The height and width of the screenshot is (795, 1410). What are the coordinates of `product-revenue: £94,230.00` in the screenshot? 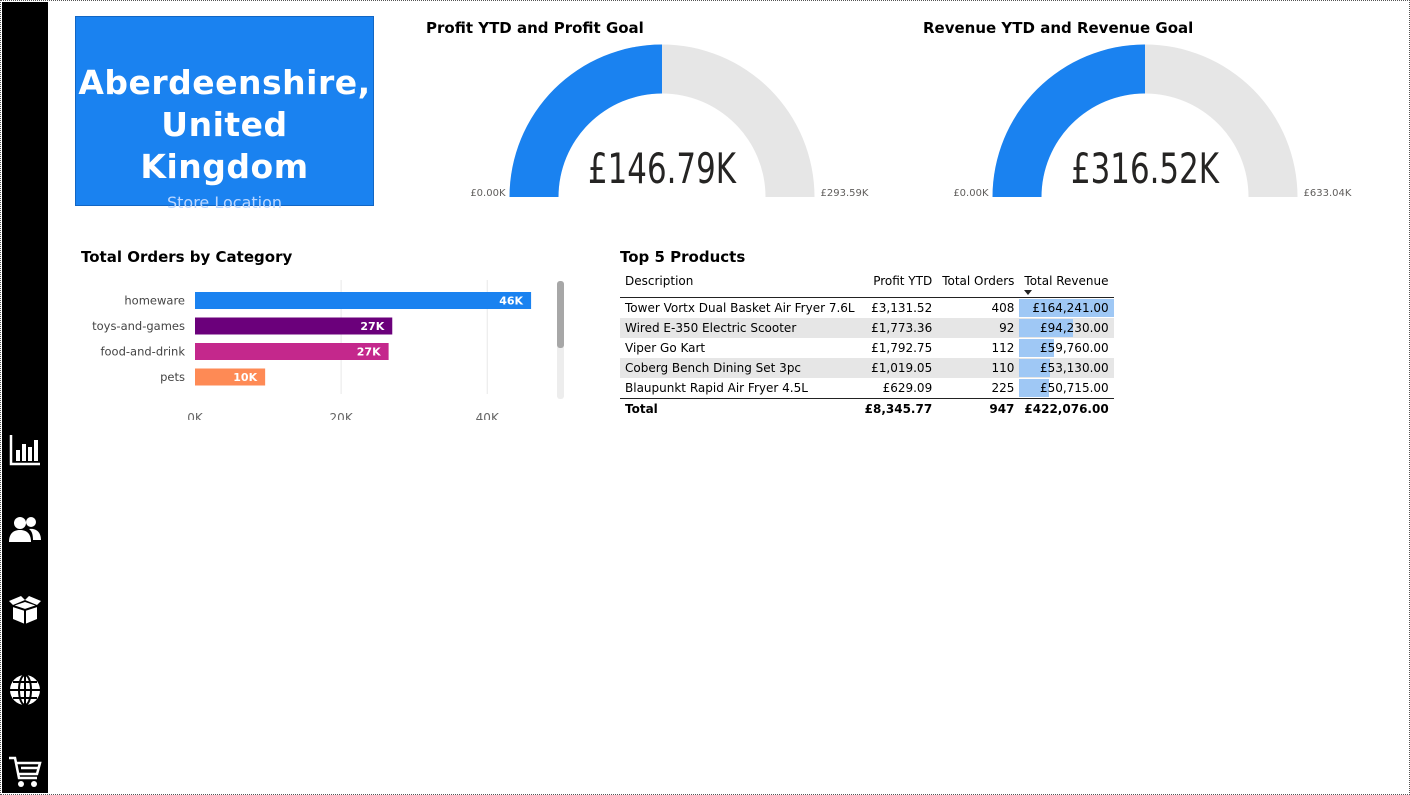 It's located at (1066, 328).